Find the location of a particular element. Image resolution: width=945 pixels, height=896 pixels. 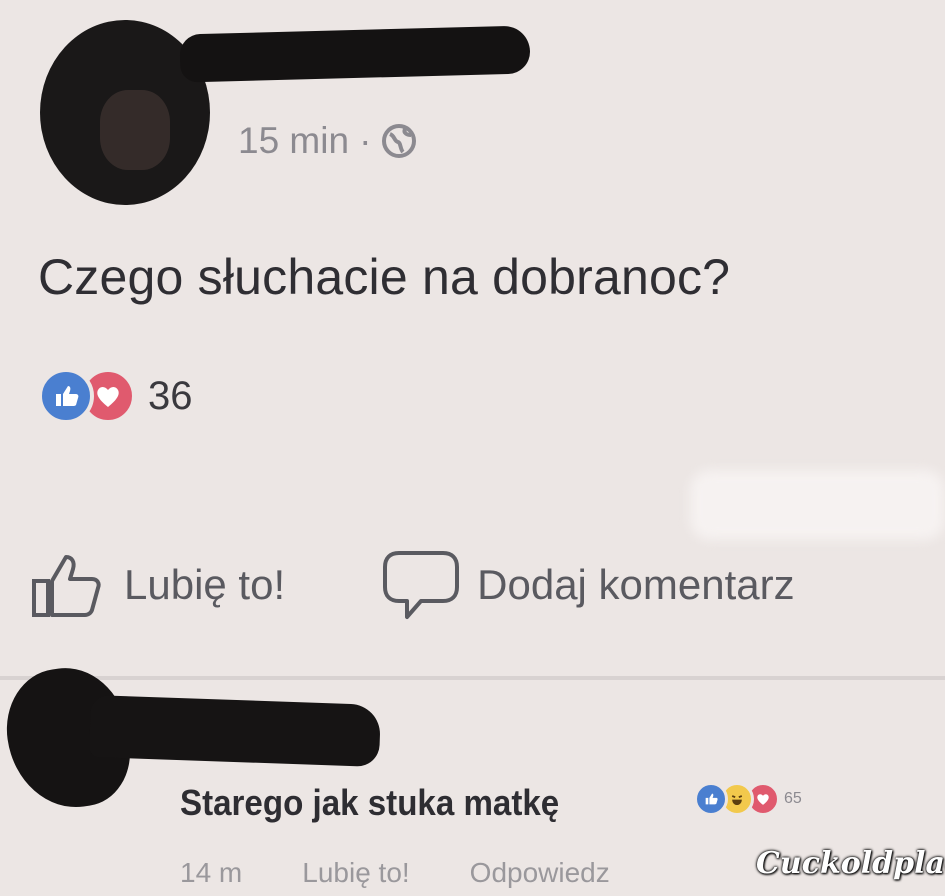

avatar-detail is located at coordinates (135, 130).